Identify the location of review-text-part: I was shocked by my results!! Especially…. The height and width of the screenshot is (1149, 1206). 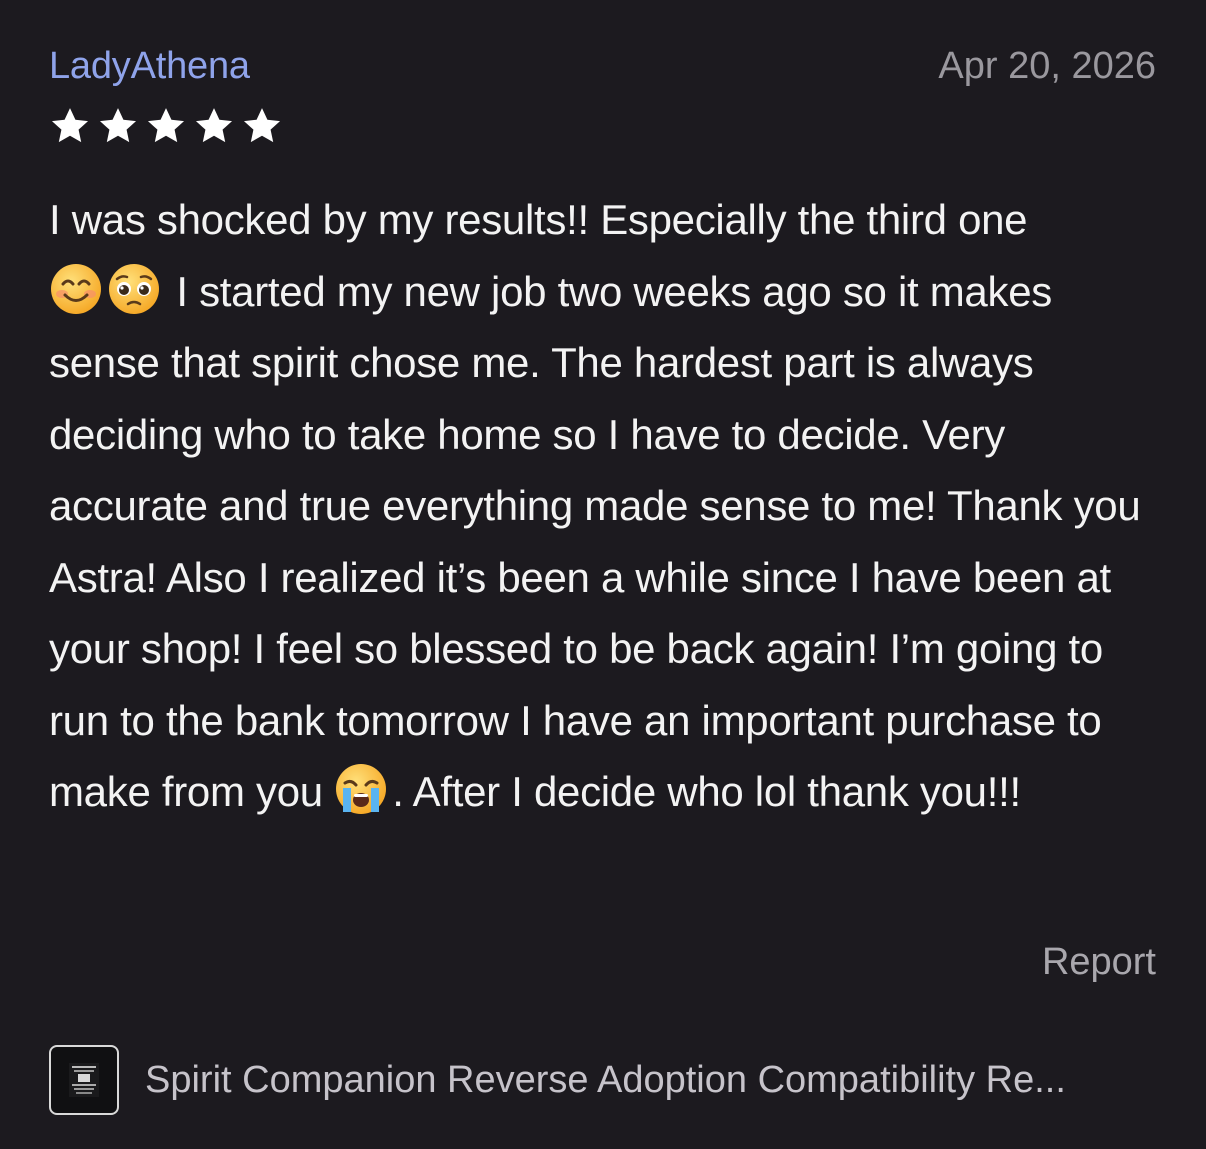
(544, 219).